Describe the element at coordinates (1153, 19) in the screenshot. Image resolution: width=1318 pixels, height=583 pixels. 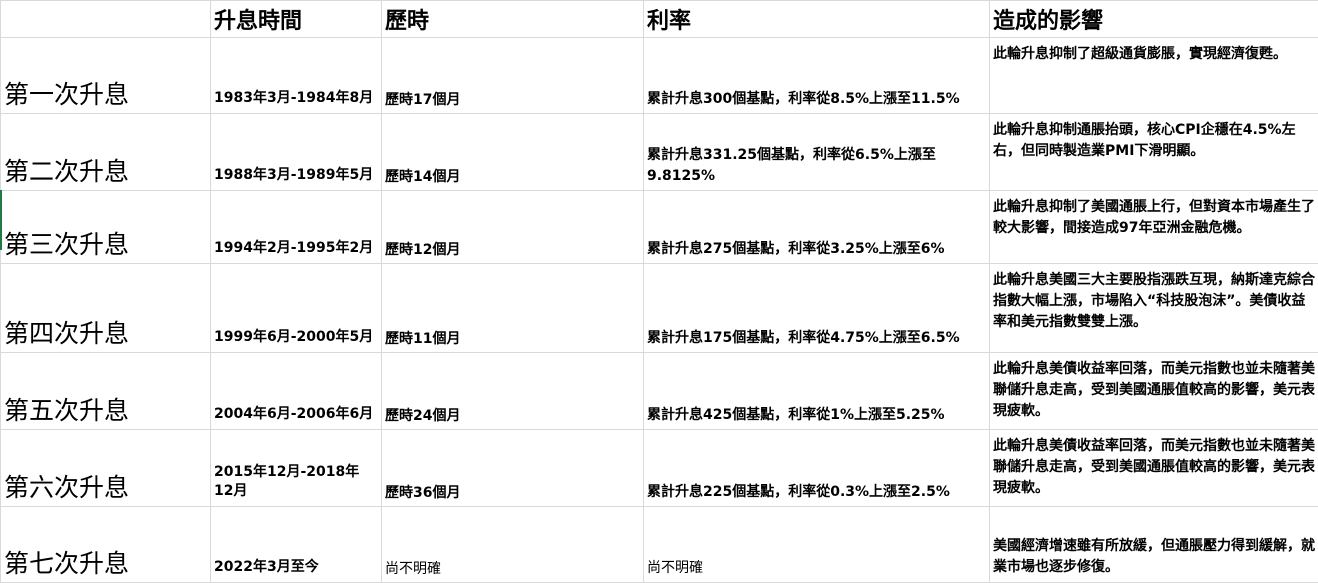
I see `header-cell: 造成的影響` at that location.